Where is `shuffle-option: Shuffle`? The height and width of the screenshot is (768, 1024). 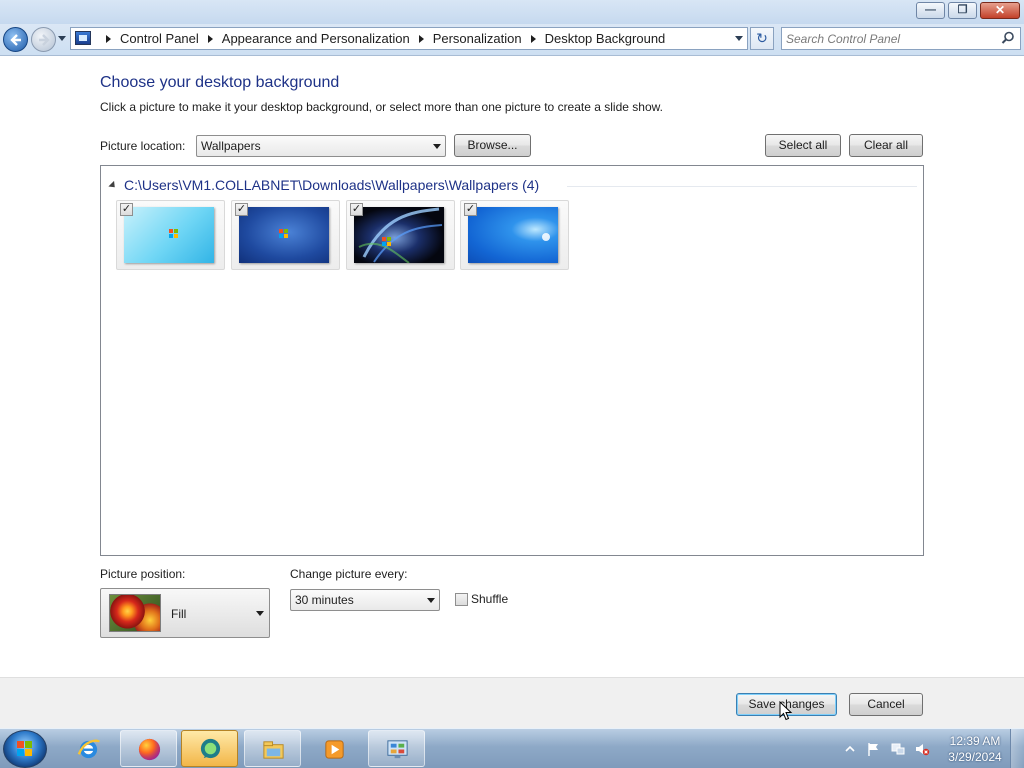 shuffle-option: Shuffle is located at coordinates (481, 599).